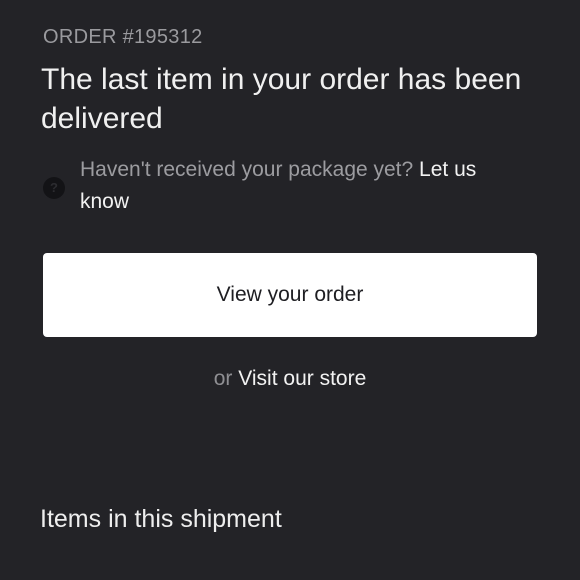  What do you see at coordinates (223, 378) in the screenshot?
I see `or-label: or` at bounding box center [223, 378].